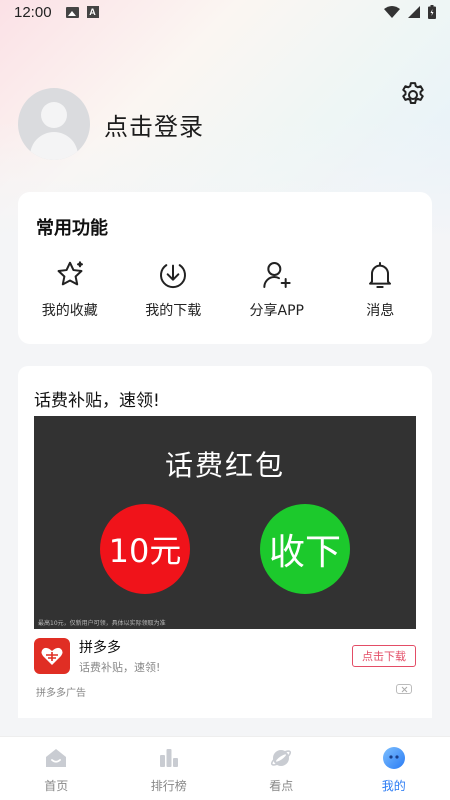 This screenshot has width=450, height=800. Describe the element at coordinates (69, 311) in the screenshot. I see `favorites-label: 我的收藏` at that location.